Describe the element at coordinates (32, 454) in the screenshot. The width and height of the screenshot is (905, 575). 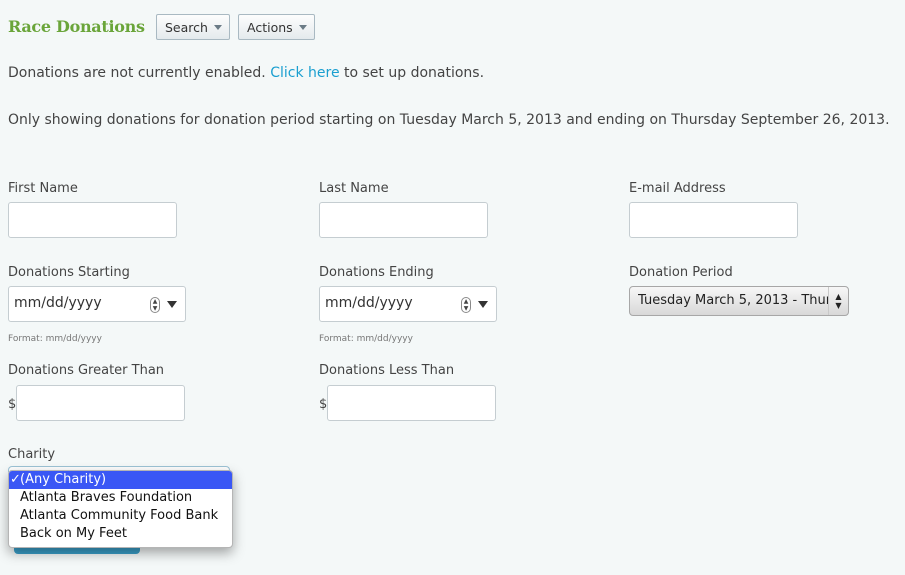
I see `charity-label: Charity` at that location.